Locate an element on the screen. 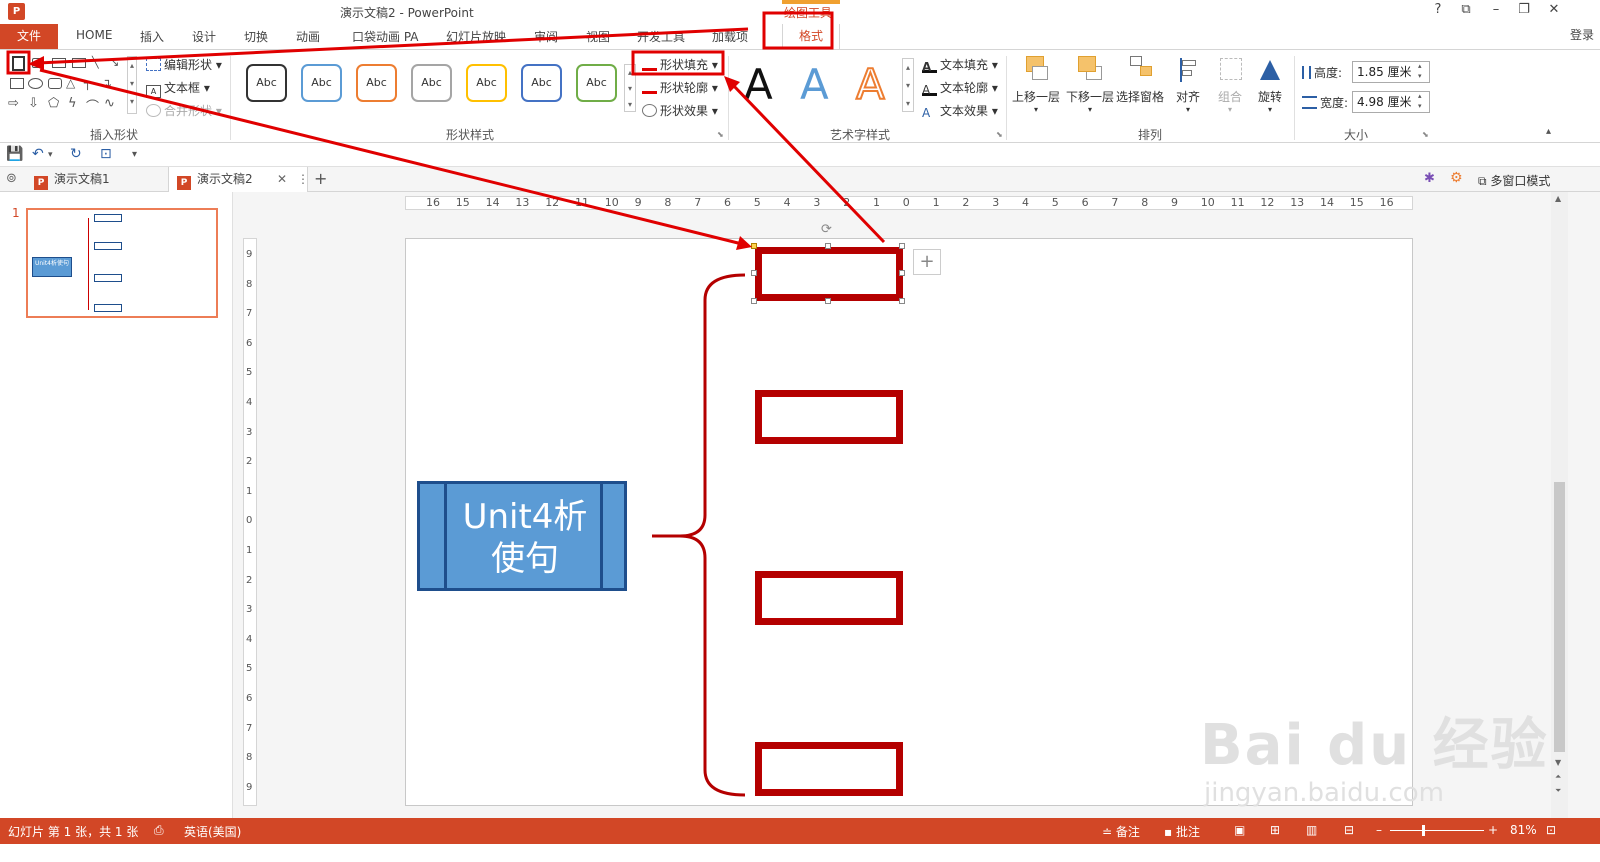  wordart-styles-launcher-icon: ⬊ is located at coordinates (999, 134).